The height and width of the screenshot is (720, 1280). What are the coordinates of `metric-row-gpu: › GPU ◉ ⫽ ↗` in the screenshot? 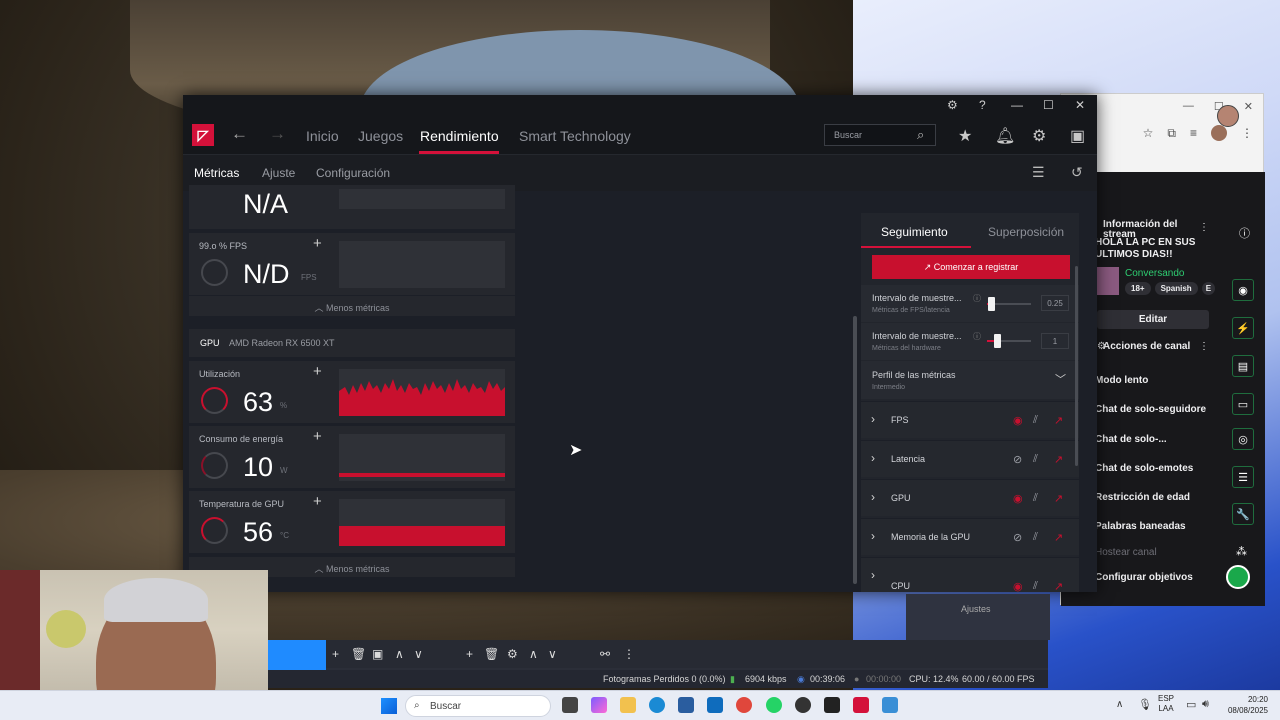 It's located at (970, 497).